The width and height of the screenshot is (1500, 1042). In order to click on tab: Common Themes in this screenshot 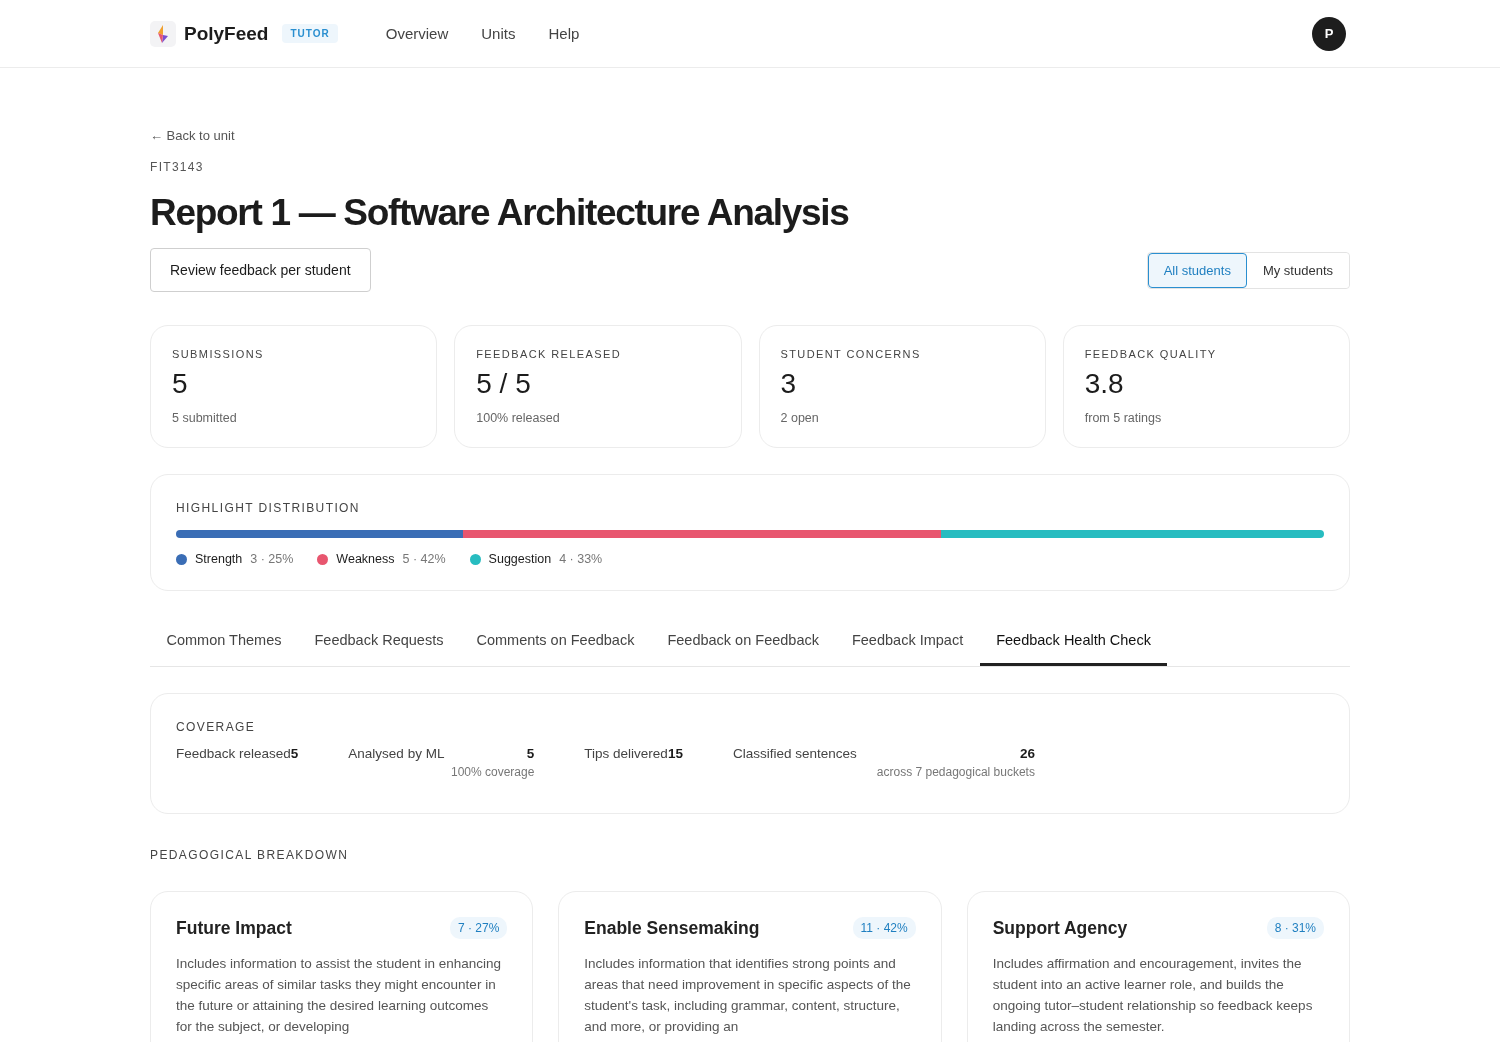, I will do `click(224, 641)`.